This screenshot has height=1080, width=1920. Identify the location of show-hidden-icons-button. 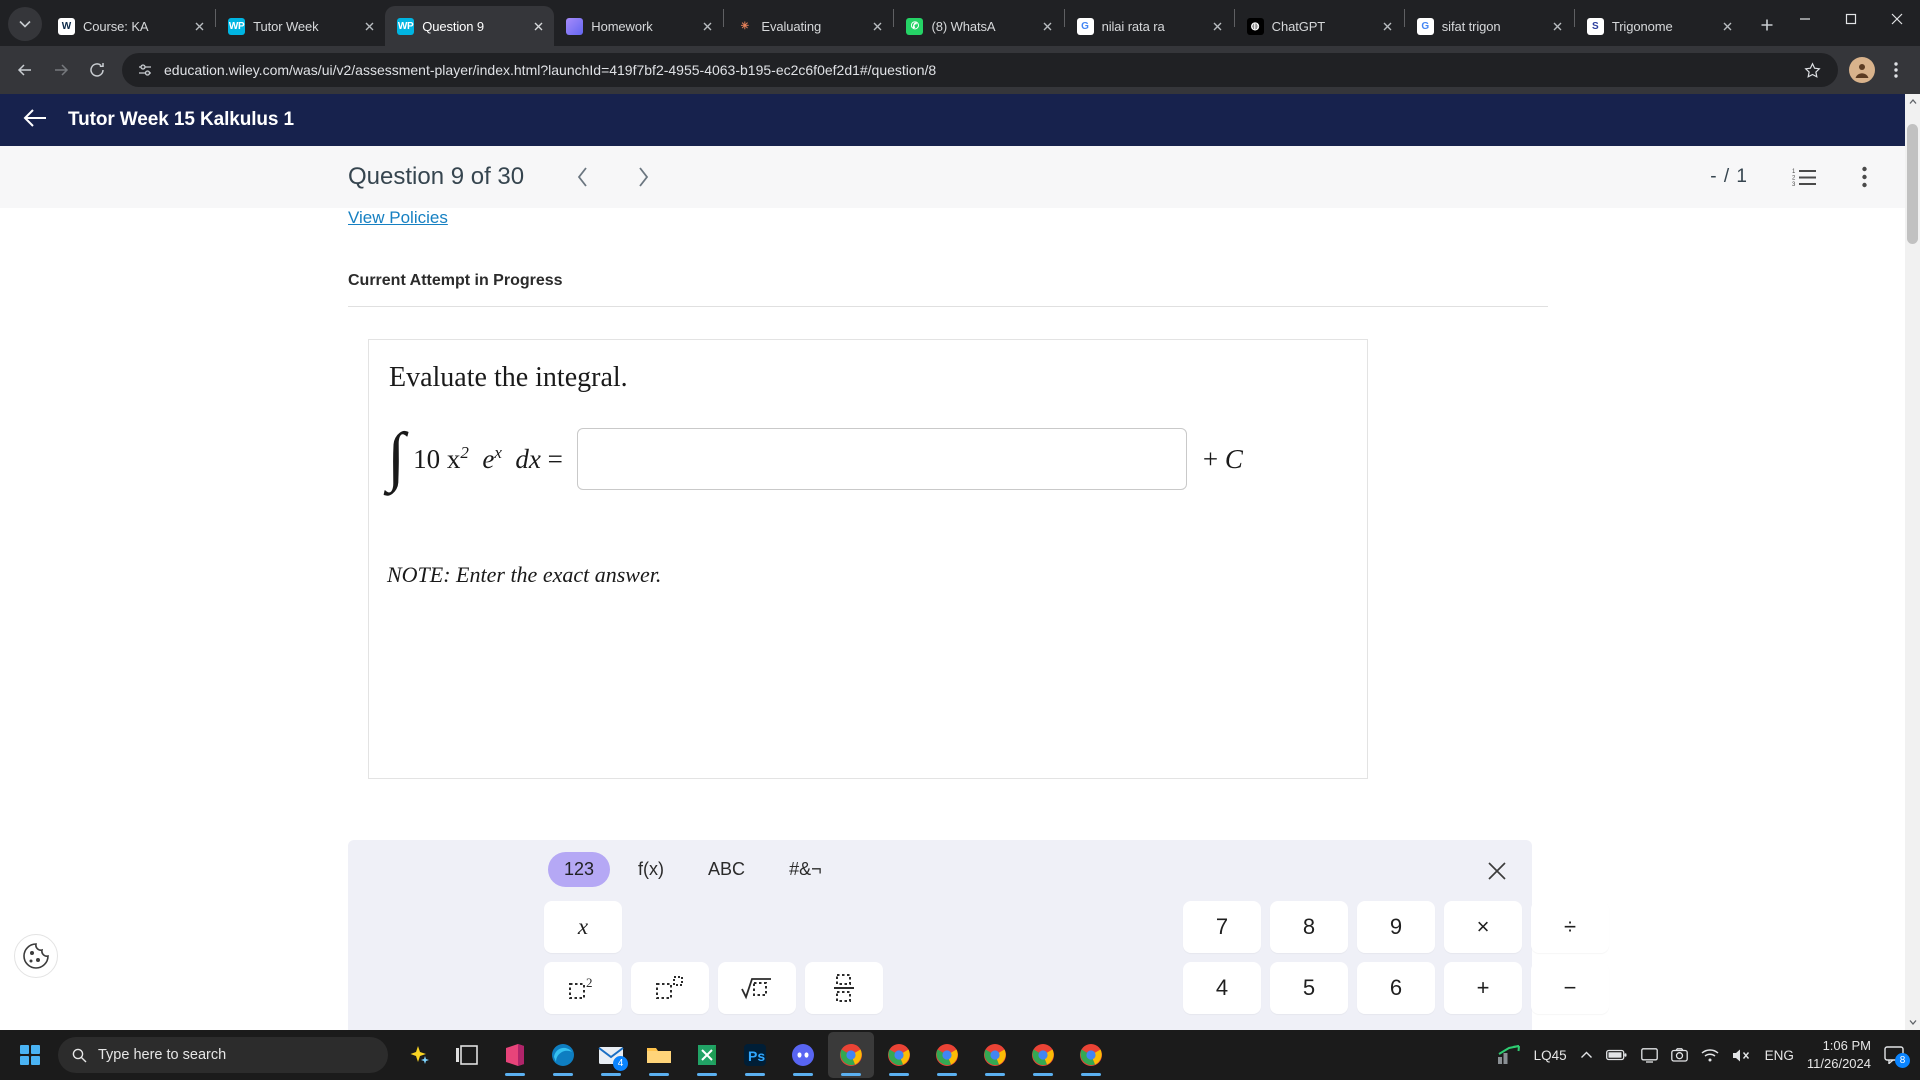
(1586, 1055).